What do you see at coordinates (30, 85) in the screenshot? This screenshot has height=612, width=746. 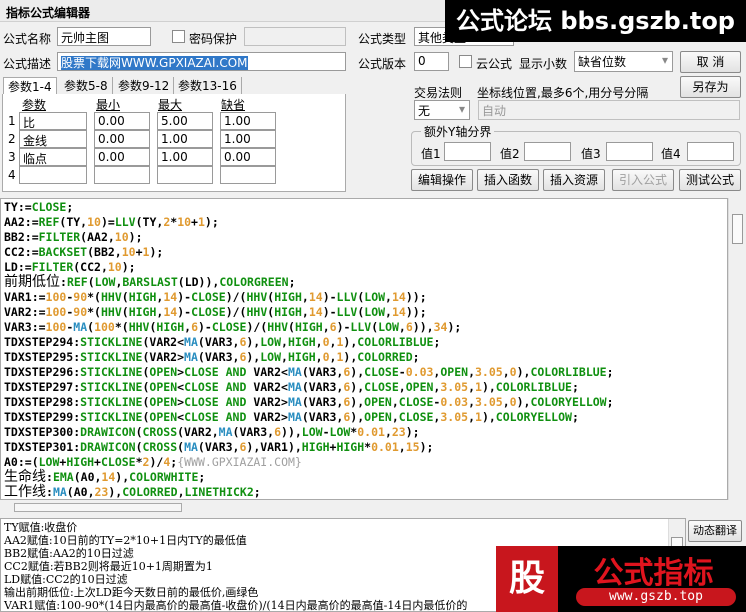 I see `tab-params-1-4: 参数1-4` at bounding box center [30, 85].